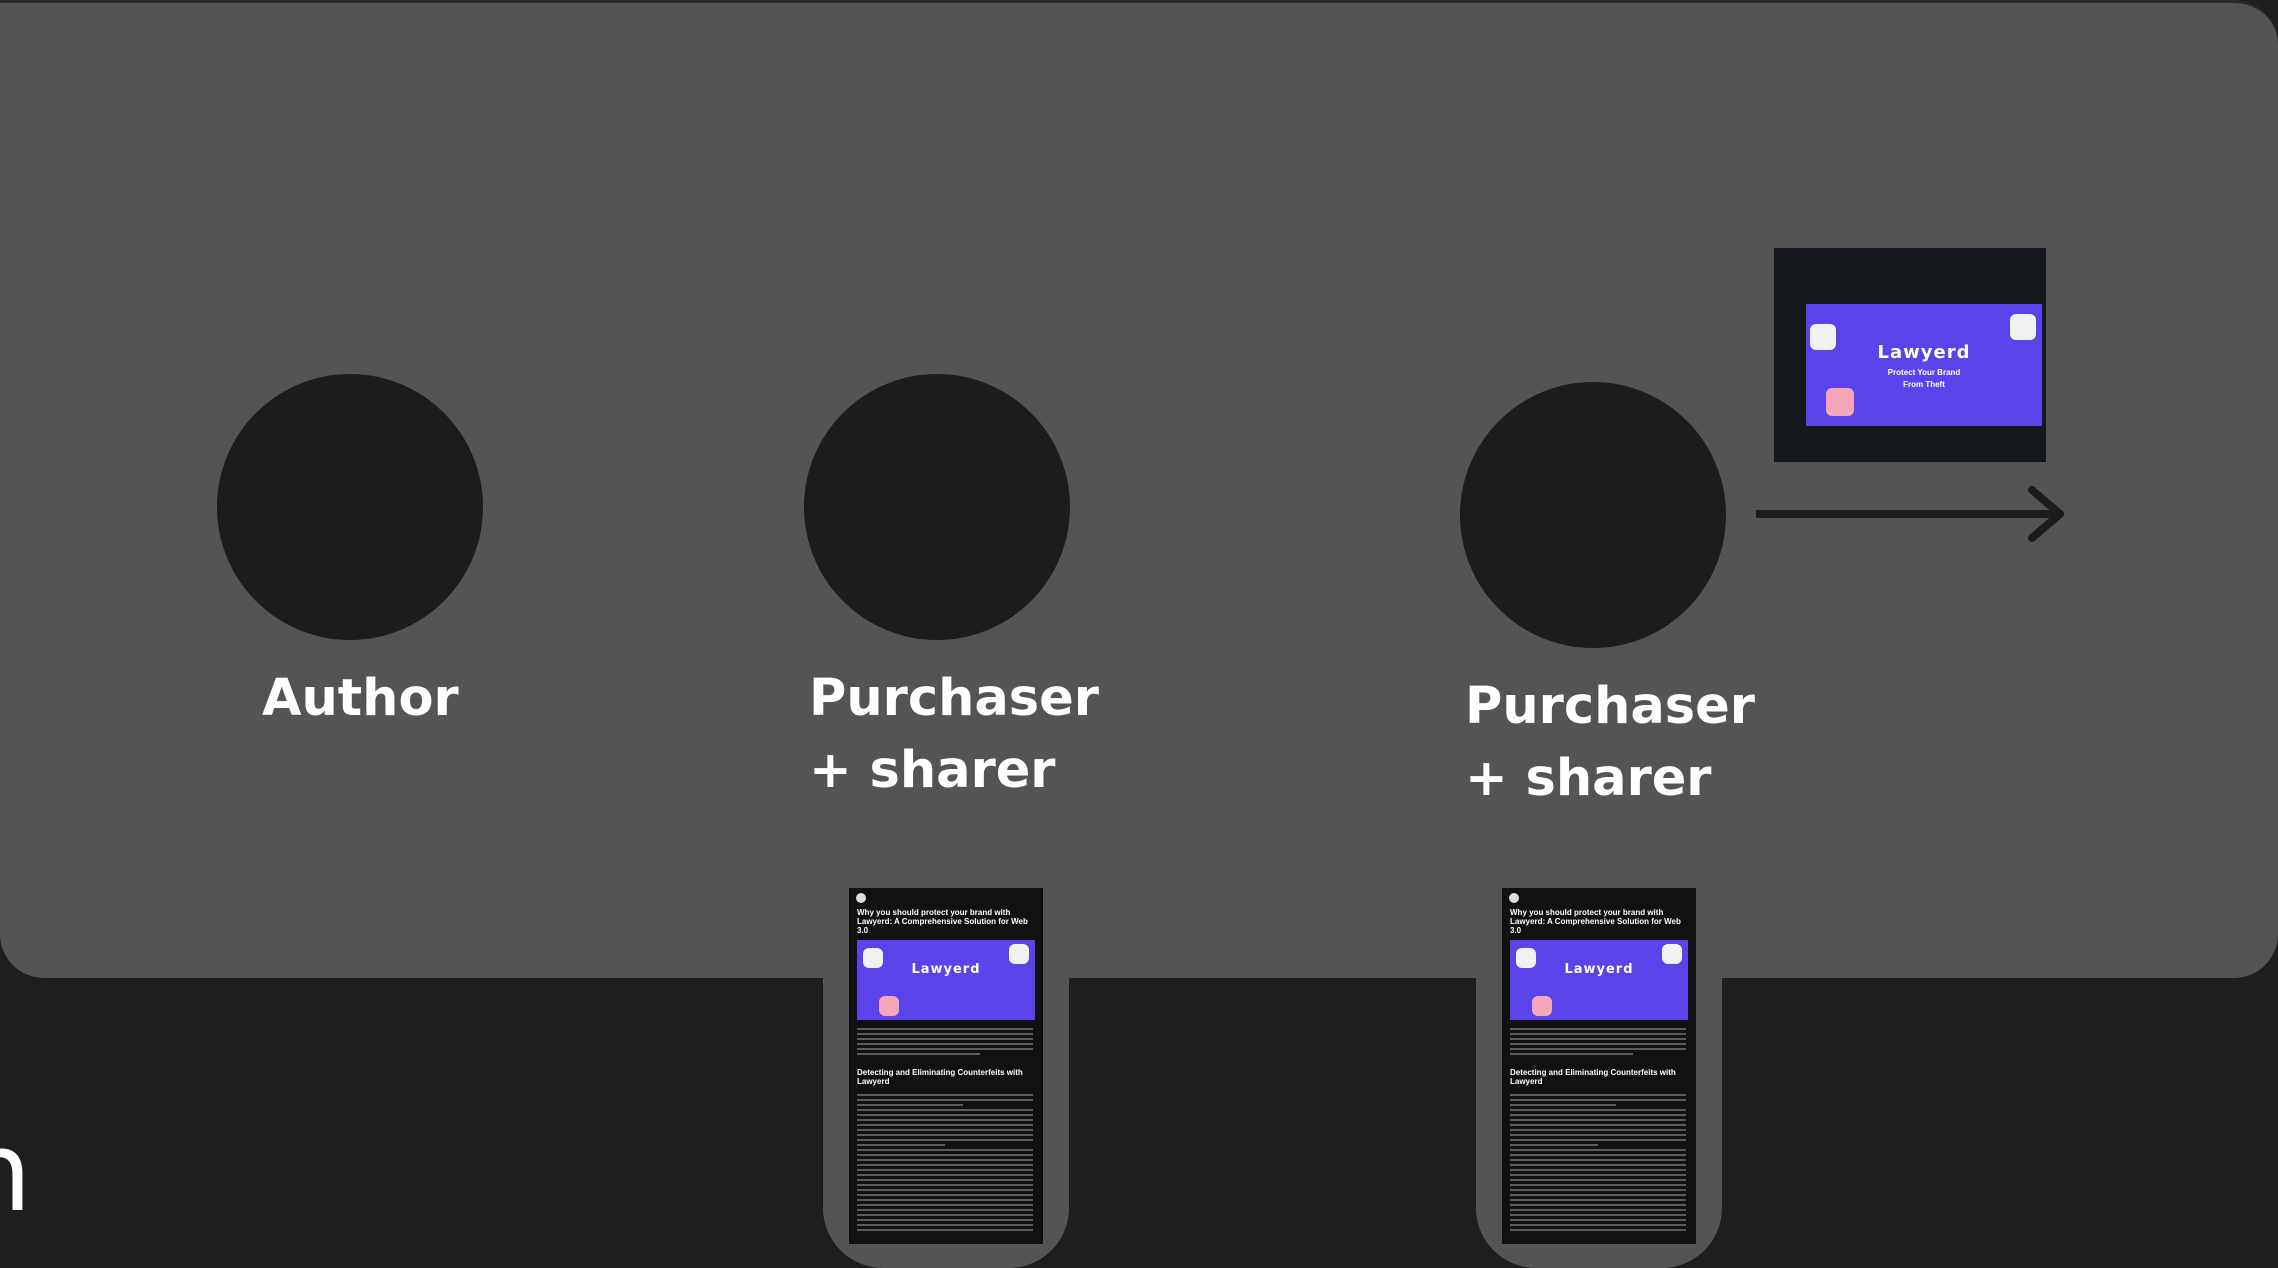 This screenshot has height=1268, width=2278. What do you see at coordinates (1924, 372) in the screenshot?
I see `post-tagline-1: Protect Your Brand` at bounding box center [1924, 372].